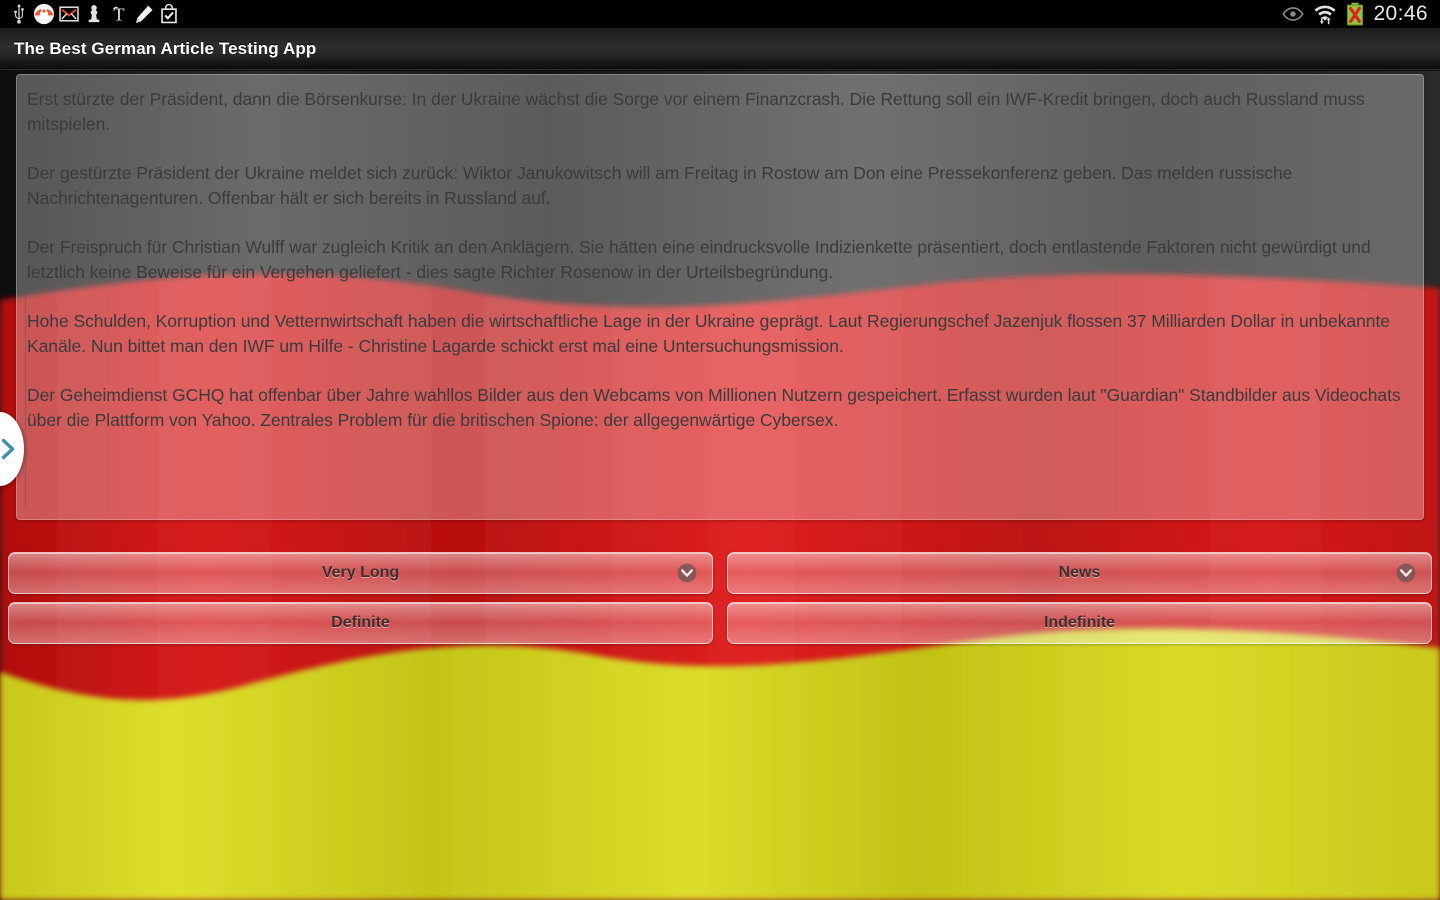 The height and width of the screenshot is (900, 1440). I want to click on status-bar-clock: 20:46, so click(1400, 13).